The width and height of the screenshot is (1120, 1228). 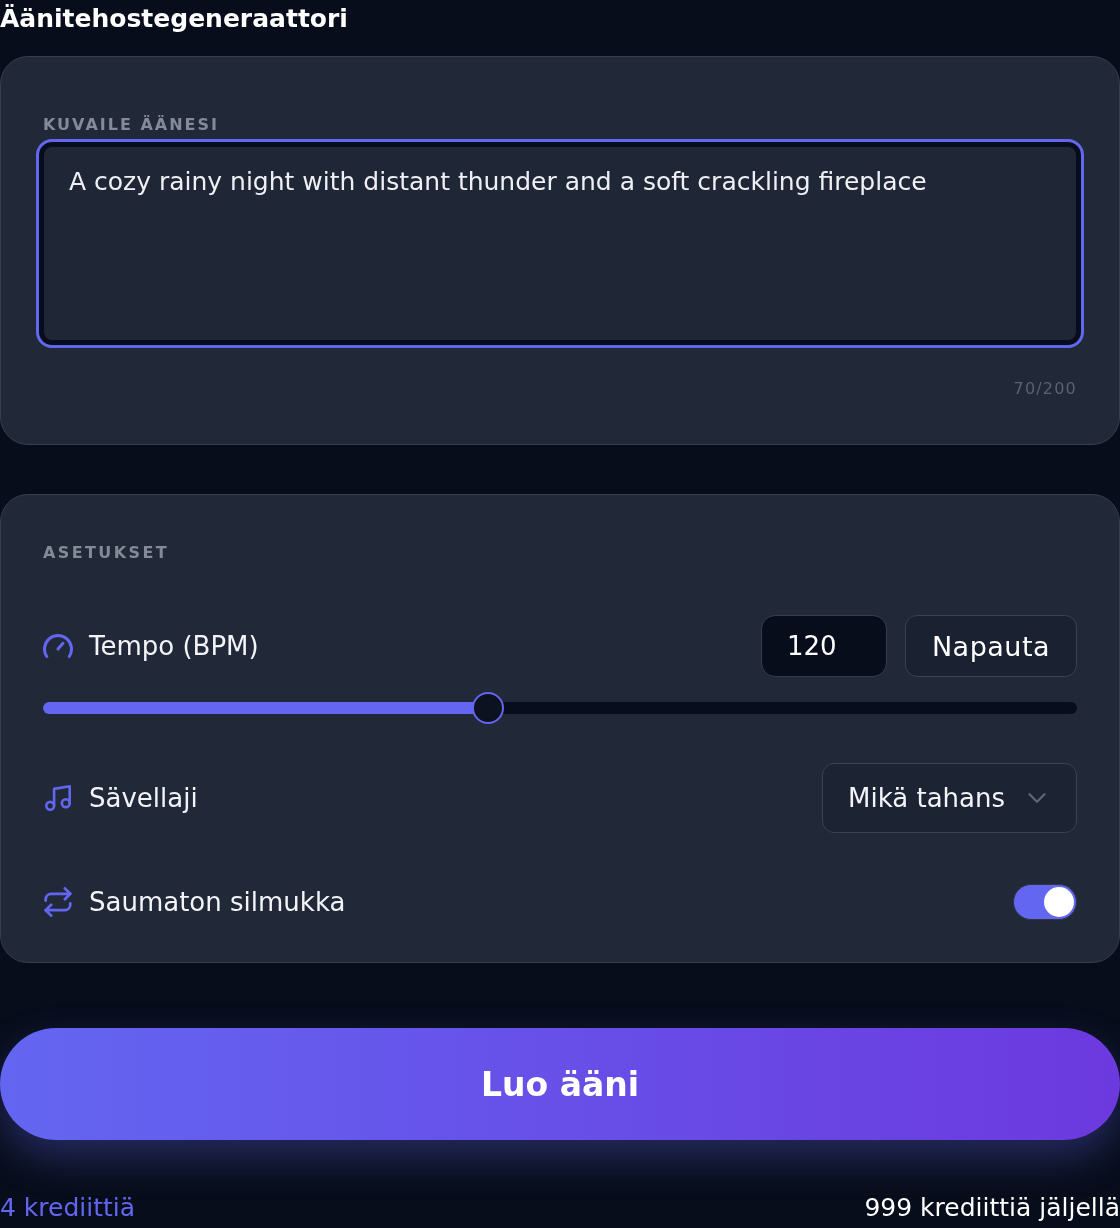 I want to click on loop-toggle, so click(x=1045, y=902).